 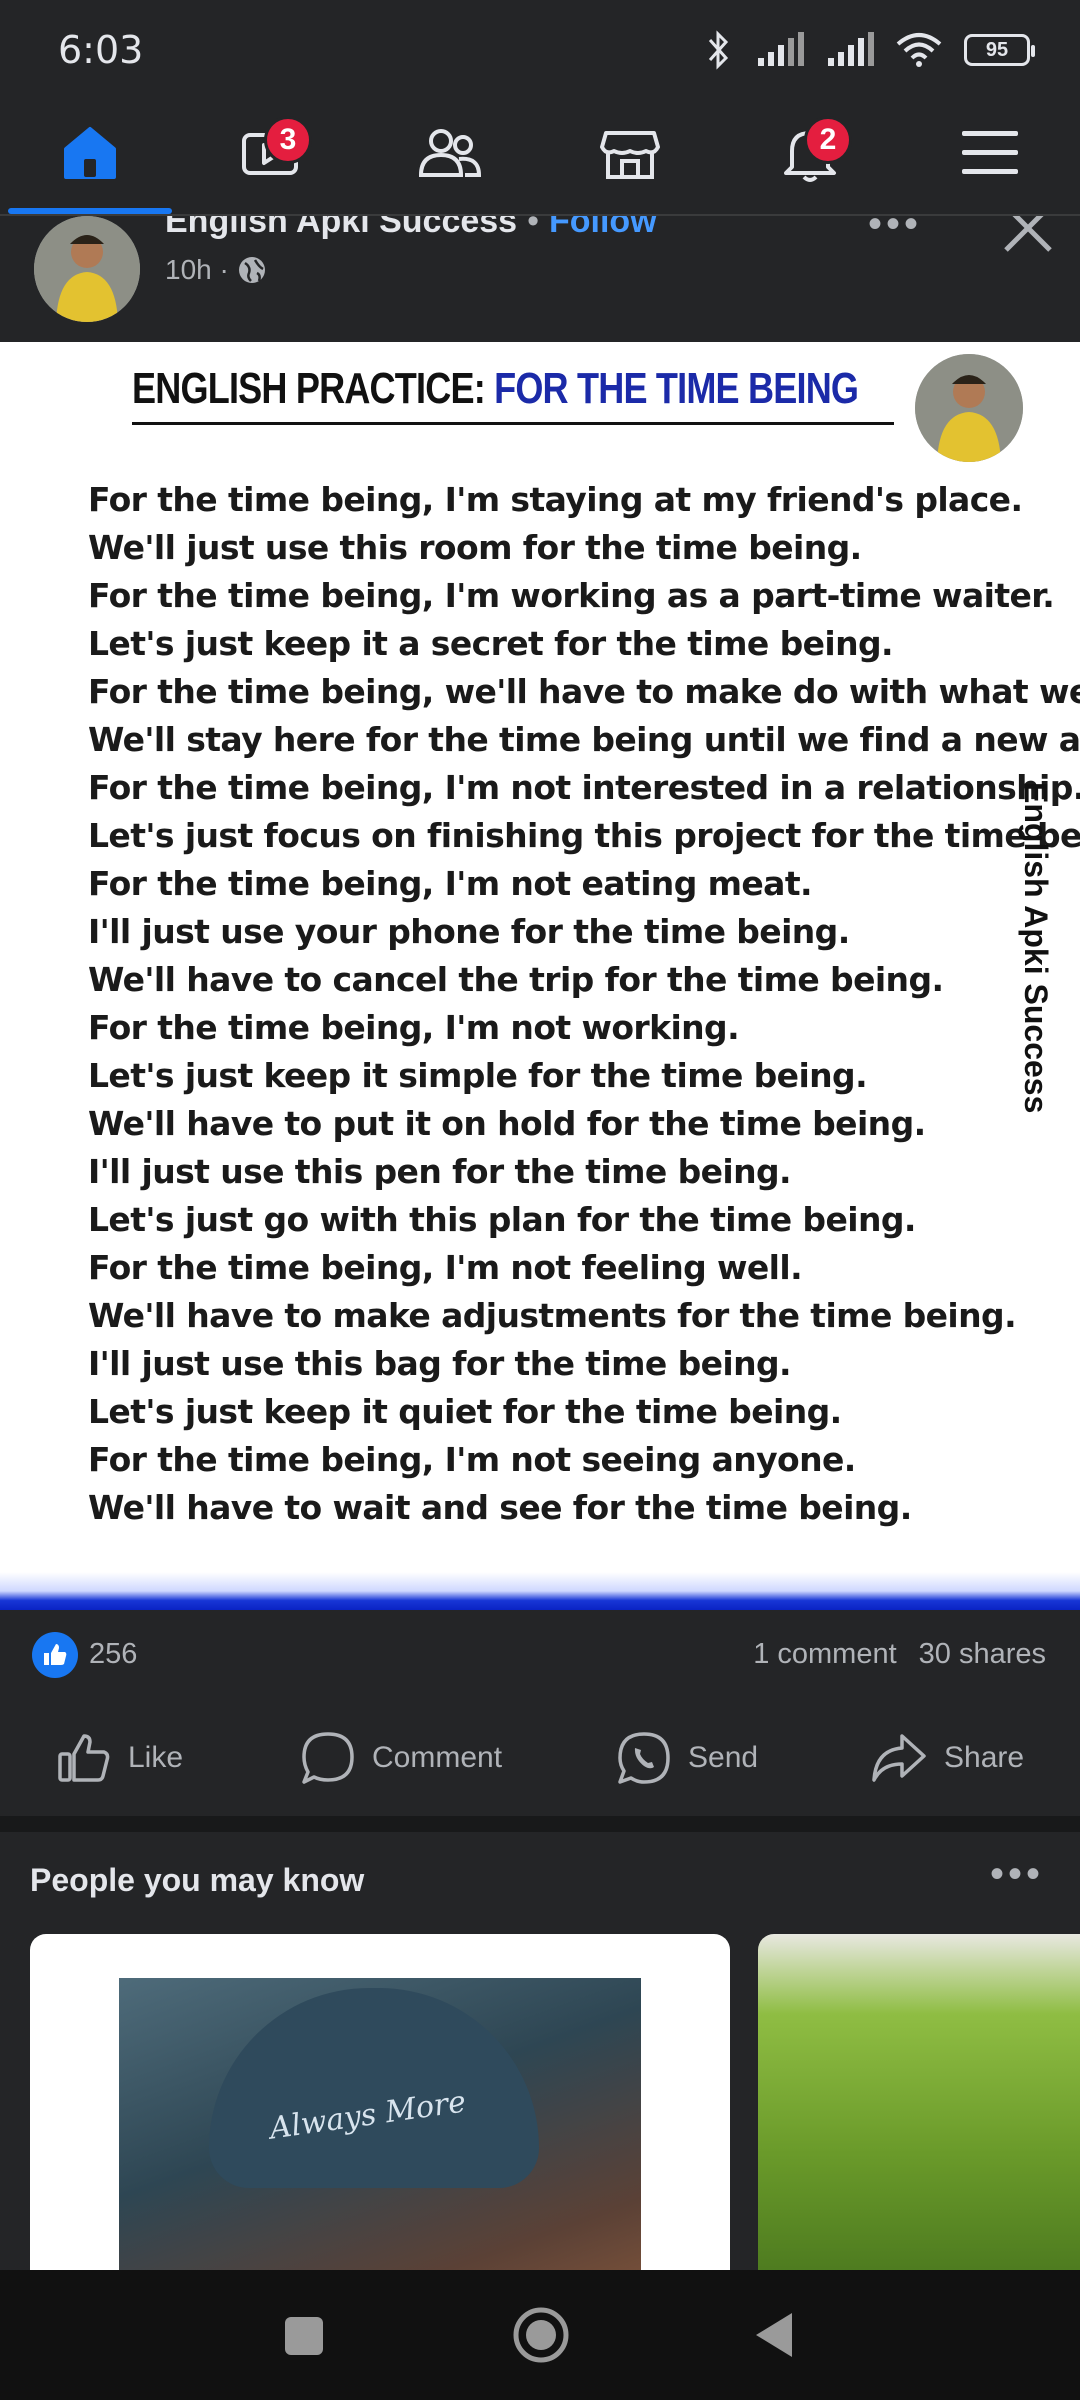 I want to click on wifi-icon, so click(x=919, y=50).